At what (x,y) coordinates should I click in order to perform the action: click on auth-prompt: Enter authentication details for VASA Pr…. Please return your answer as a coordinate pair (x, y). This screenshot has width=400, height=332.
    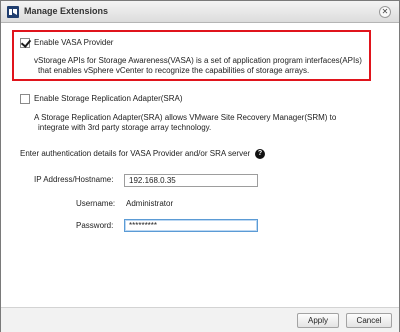
    Looking at the image, I should click on (135, 153).